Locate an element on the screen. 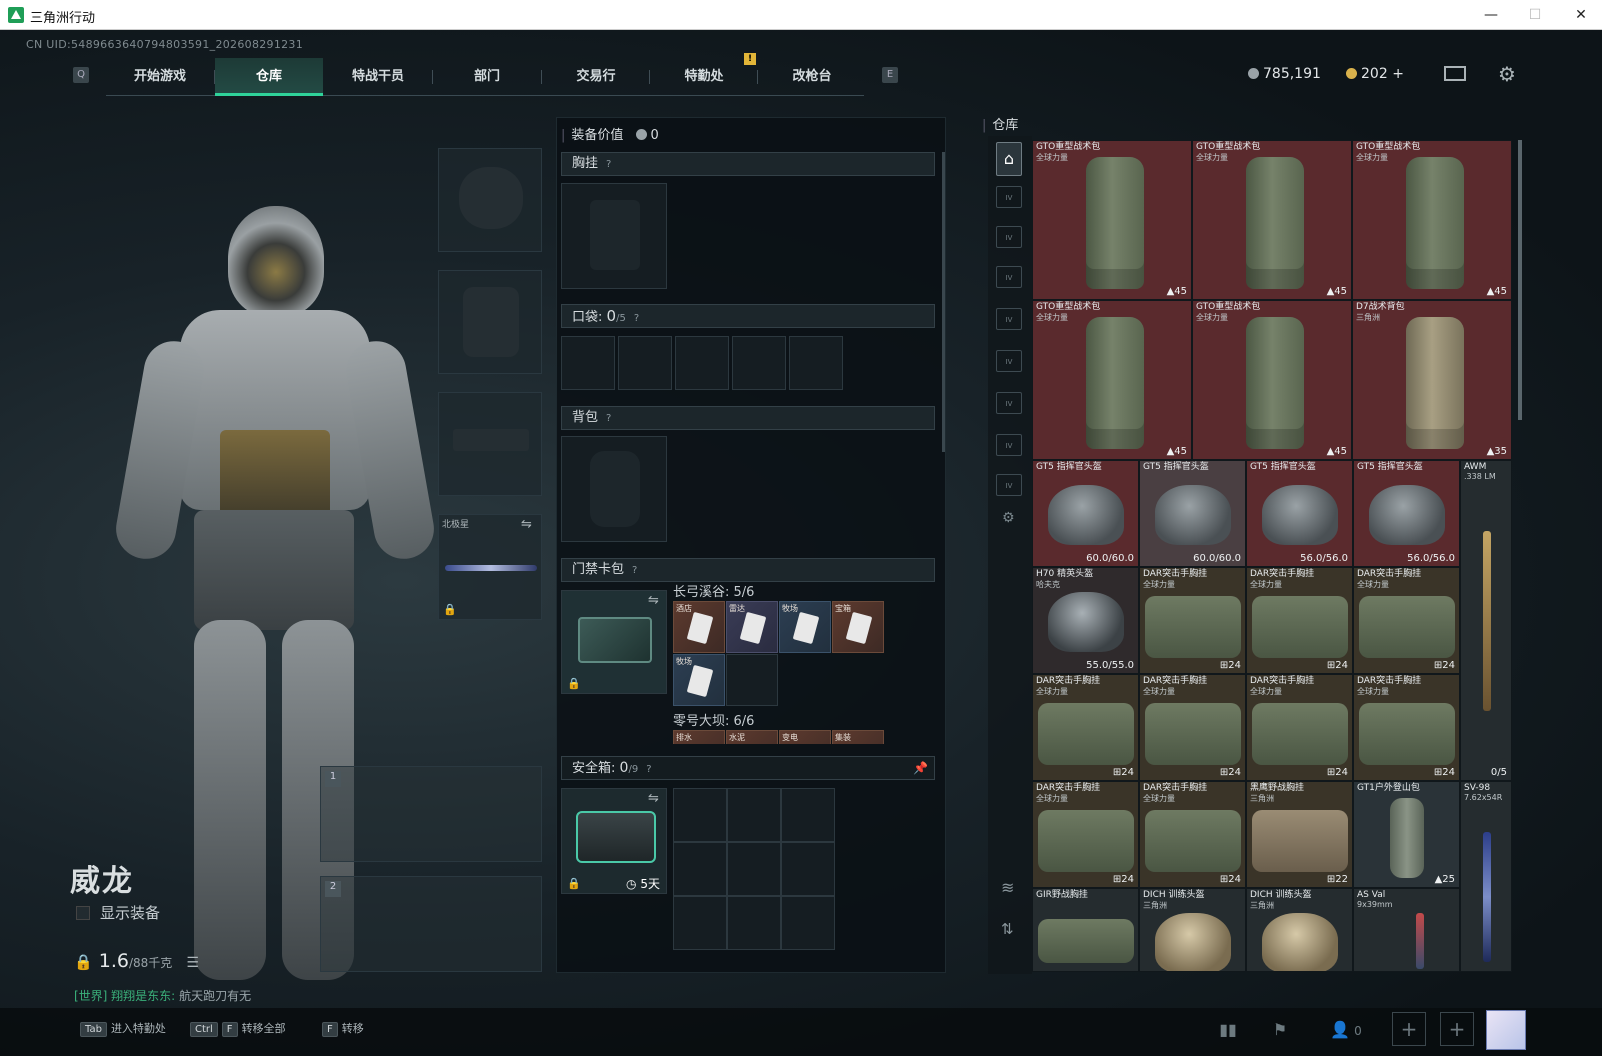 The width and height of the screenshot is (1602, 1056). keycard-item: 水泥 is located at coordinates (752, 737).